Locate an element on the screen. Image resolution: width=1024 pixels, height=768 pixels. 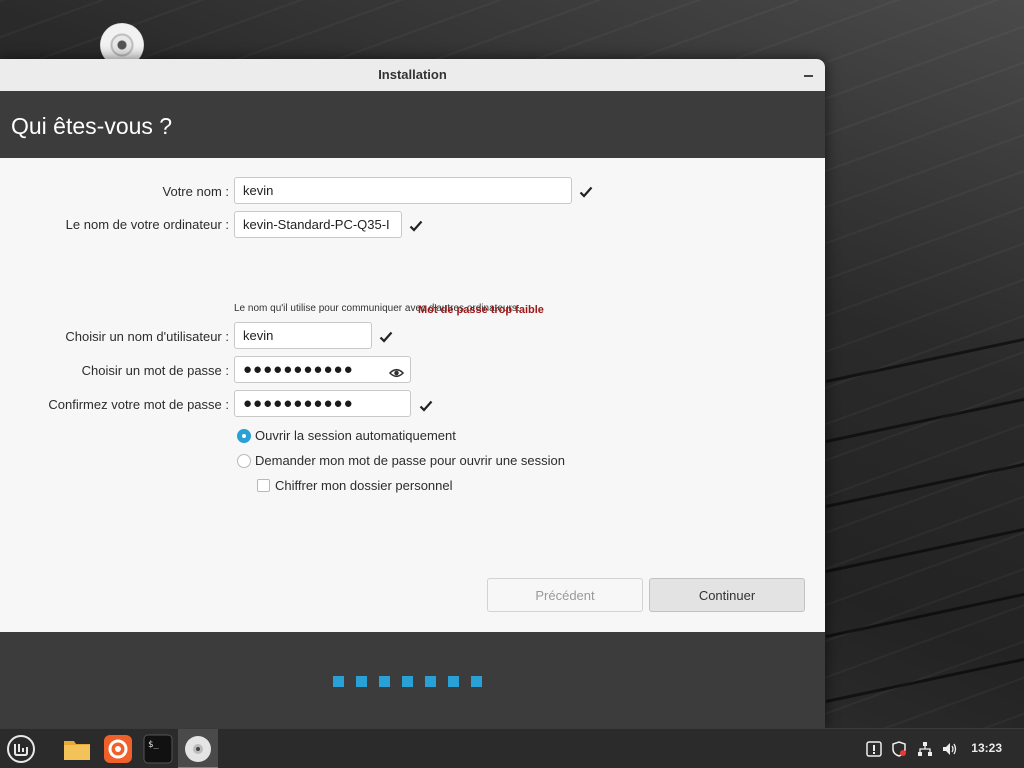
confirm-password-field: ●●●●●●●●●●● is located at coordinates (322, 403).